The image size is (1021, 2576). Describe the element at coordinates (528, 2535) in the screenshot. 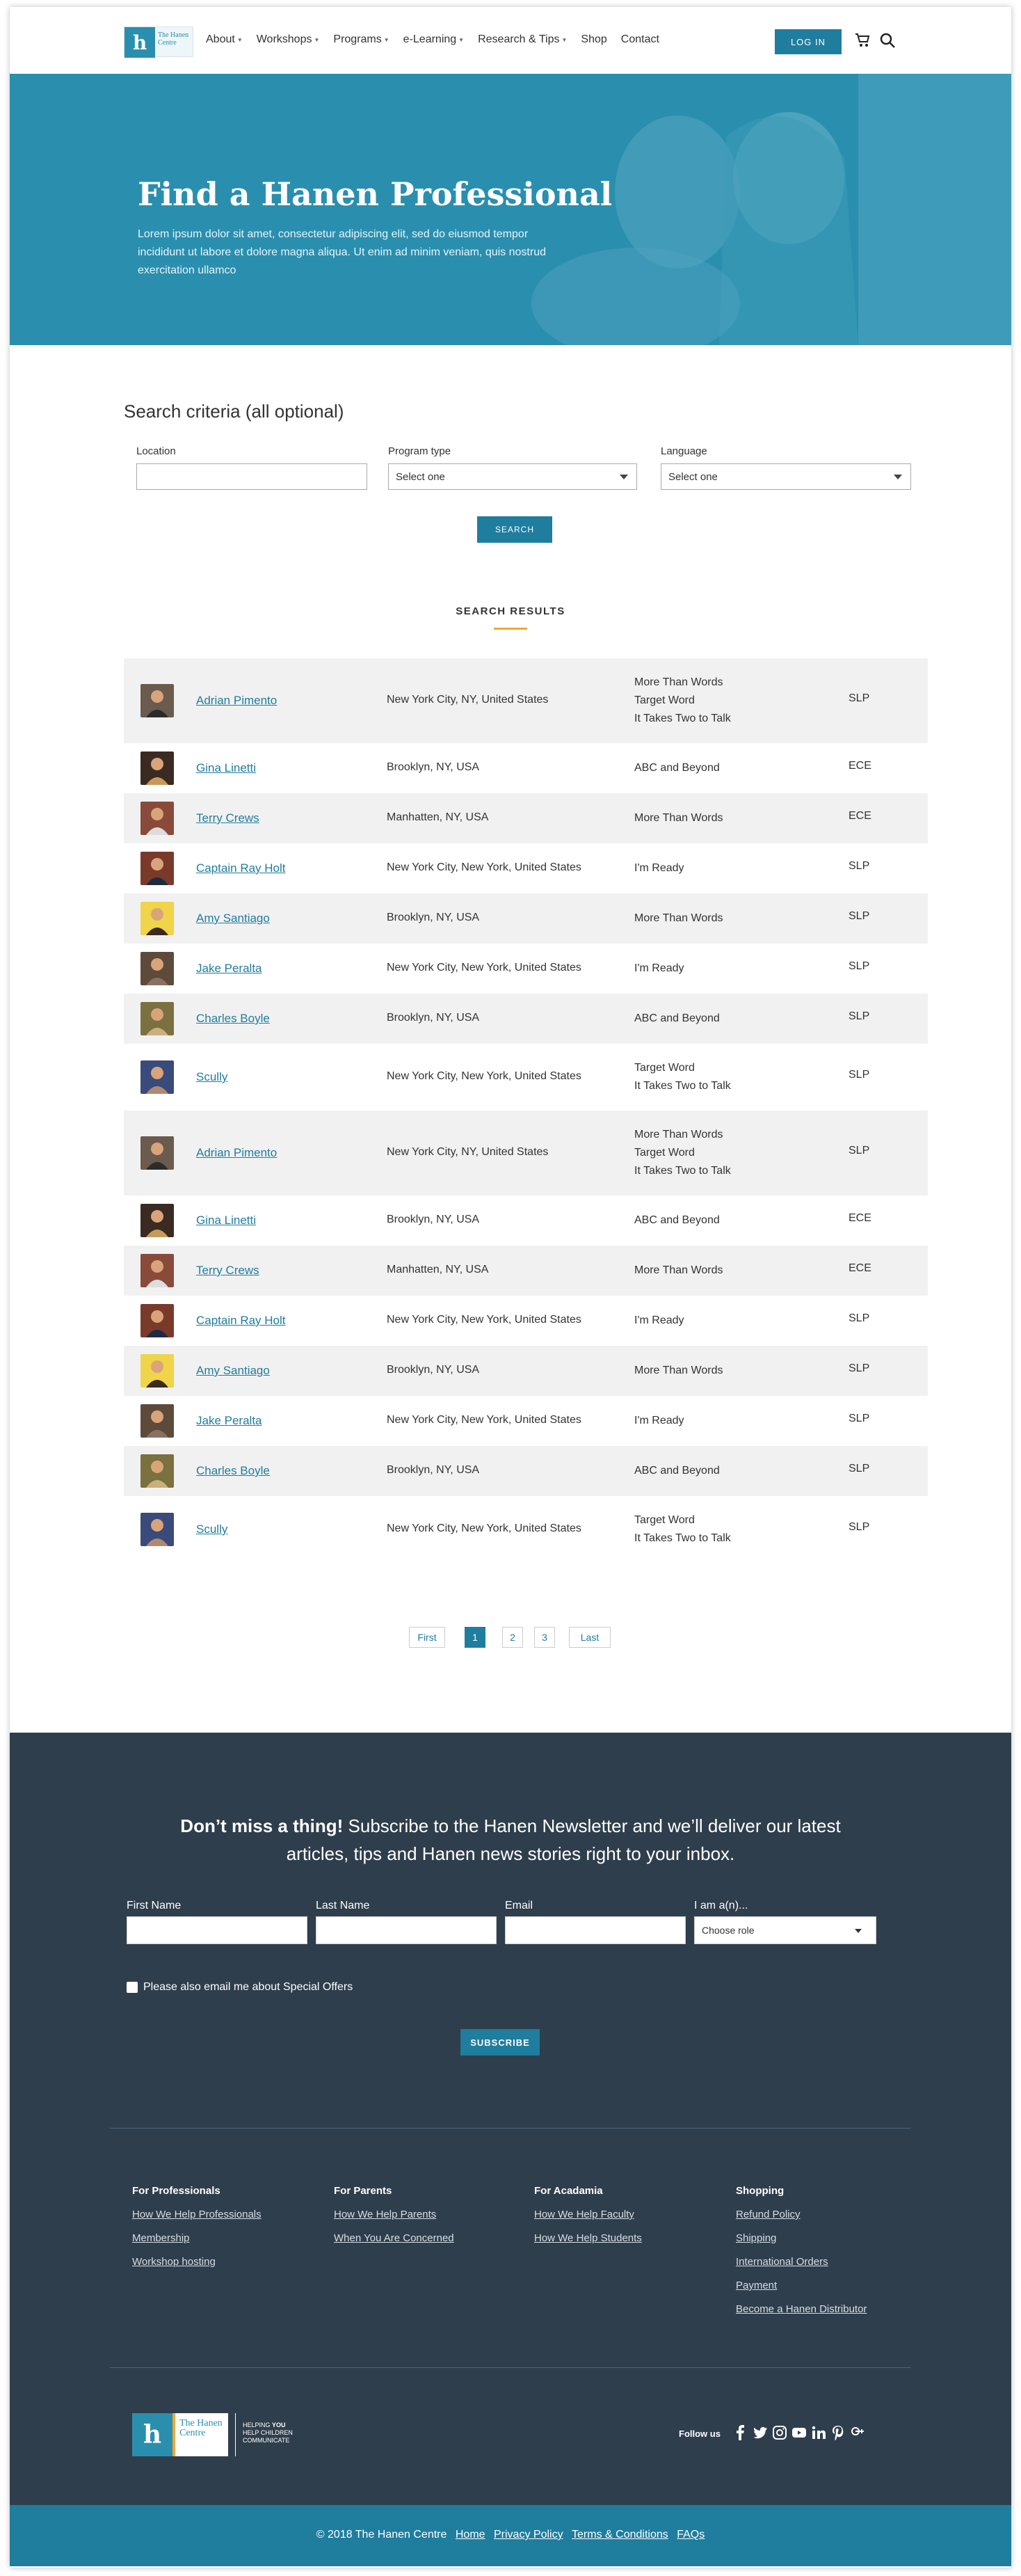

I see `footer-link-privacy: Privacy Policy` at that location.